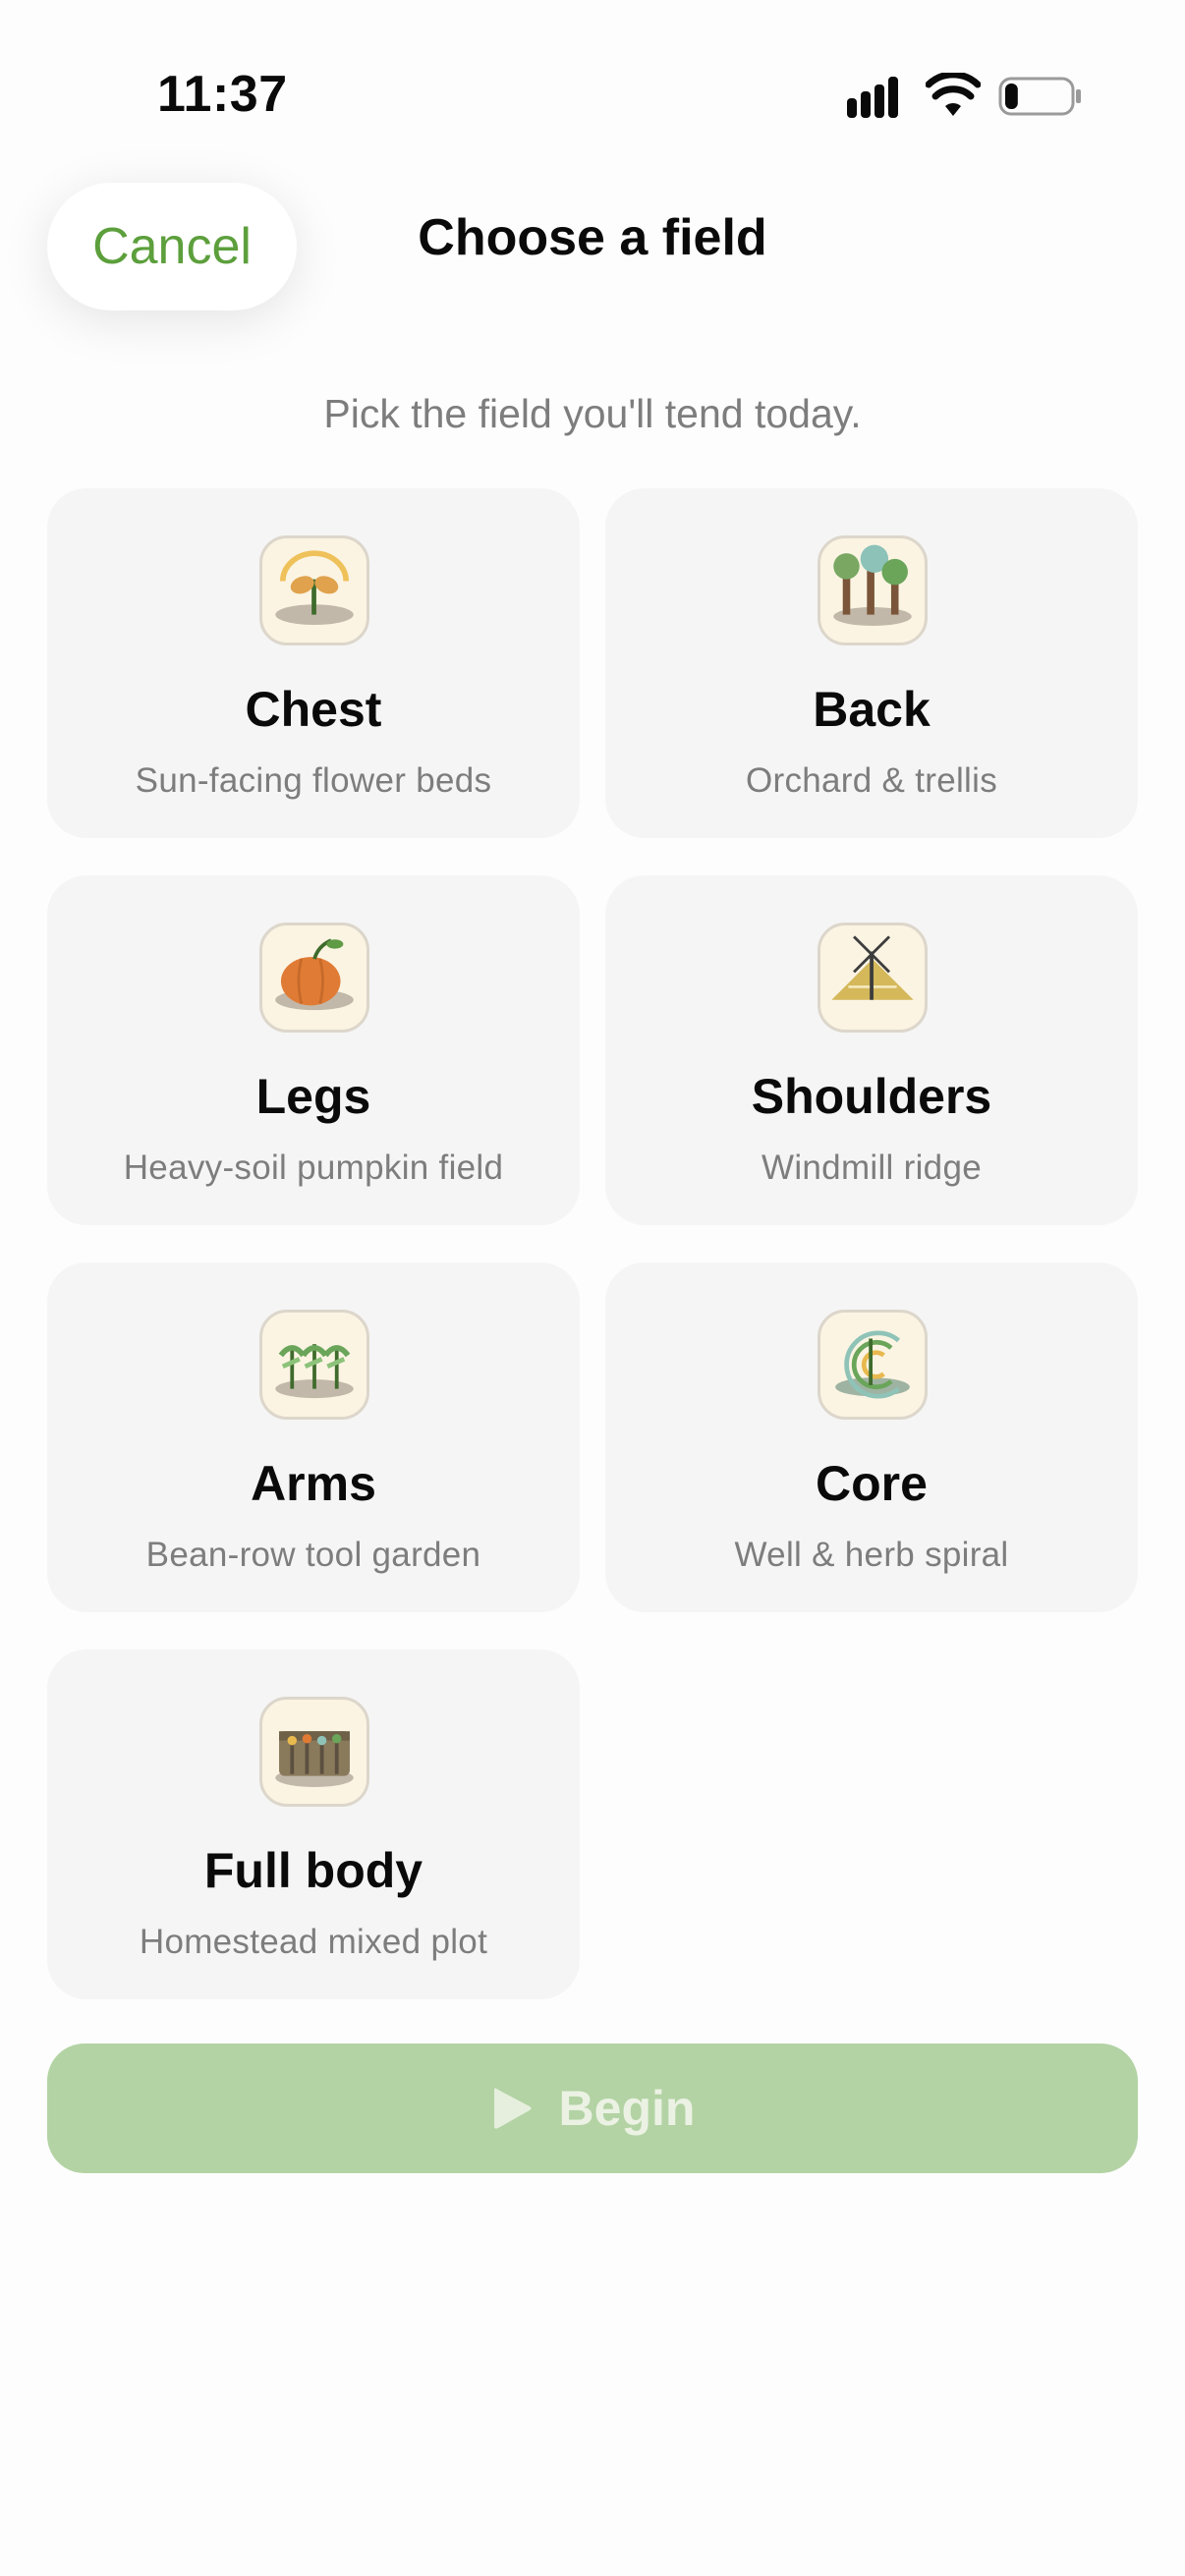  Describe the element at coordinates (314, 1942) in the screenshot. I see `field-card-description: Homestead mixed plot` at that location.